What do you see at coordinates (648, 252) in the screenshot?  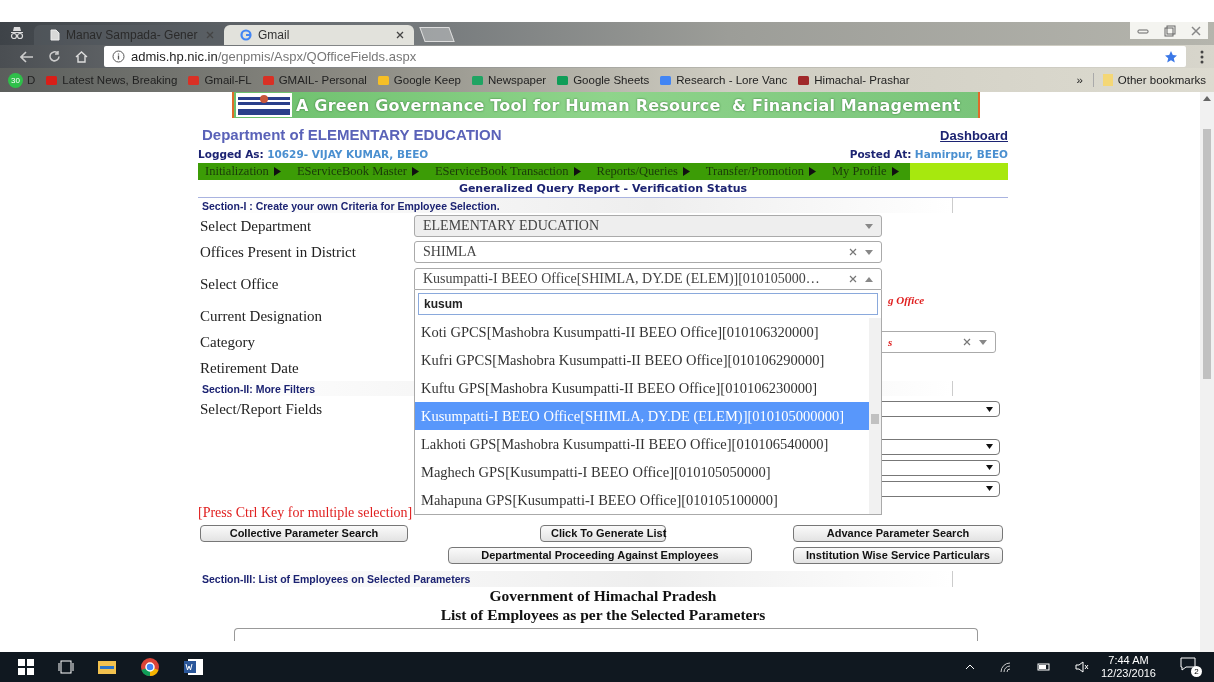 I see `select-field: SHIMLA` at bounding box center [648, 252].